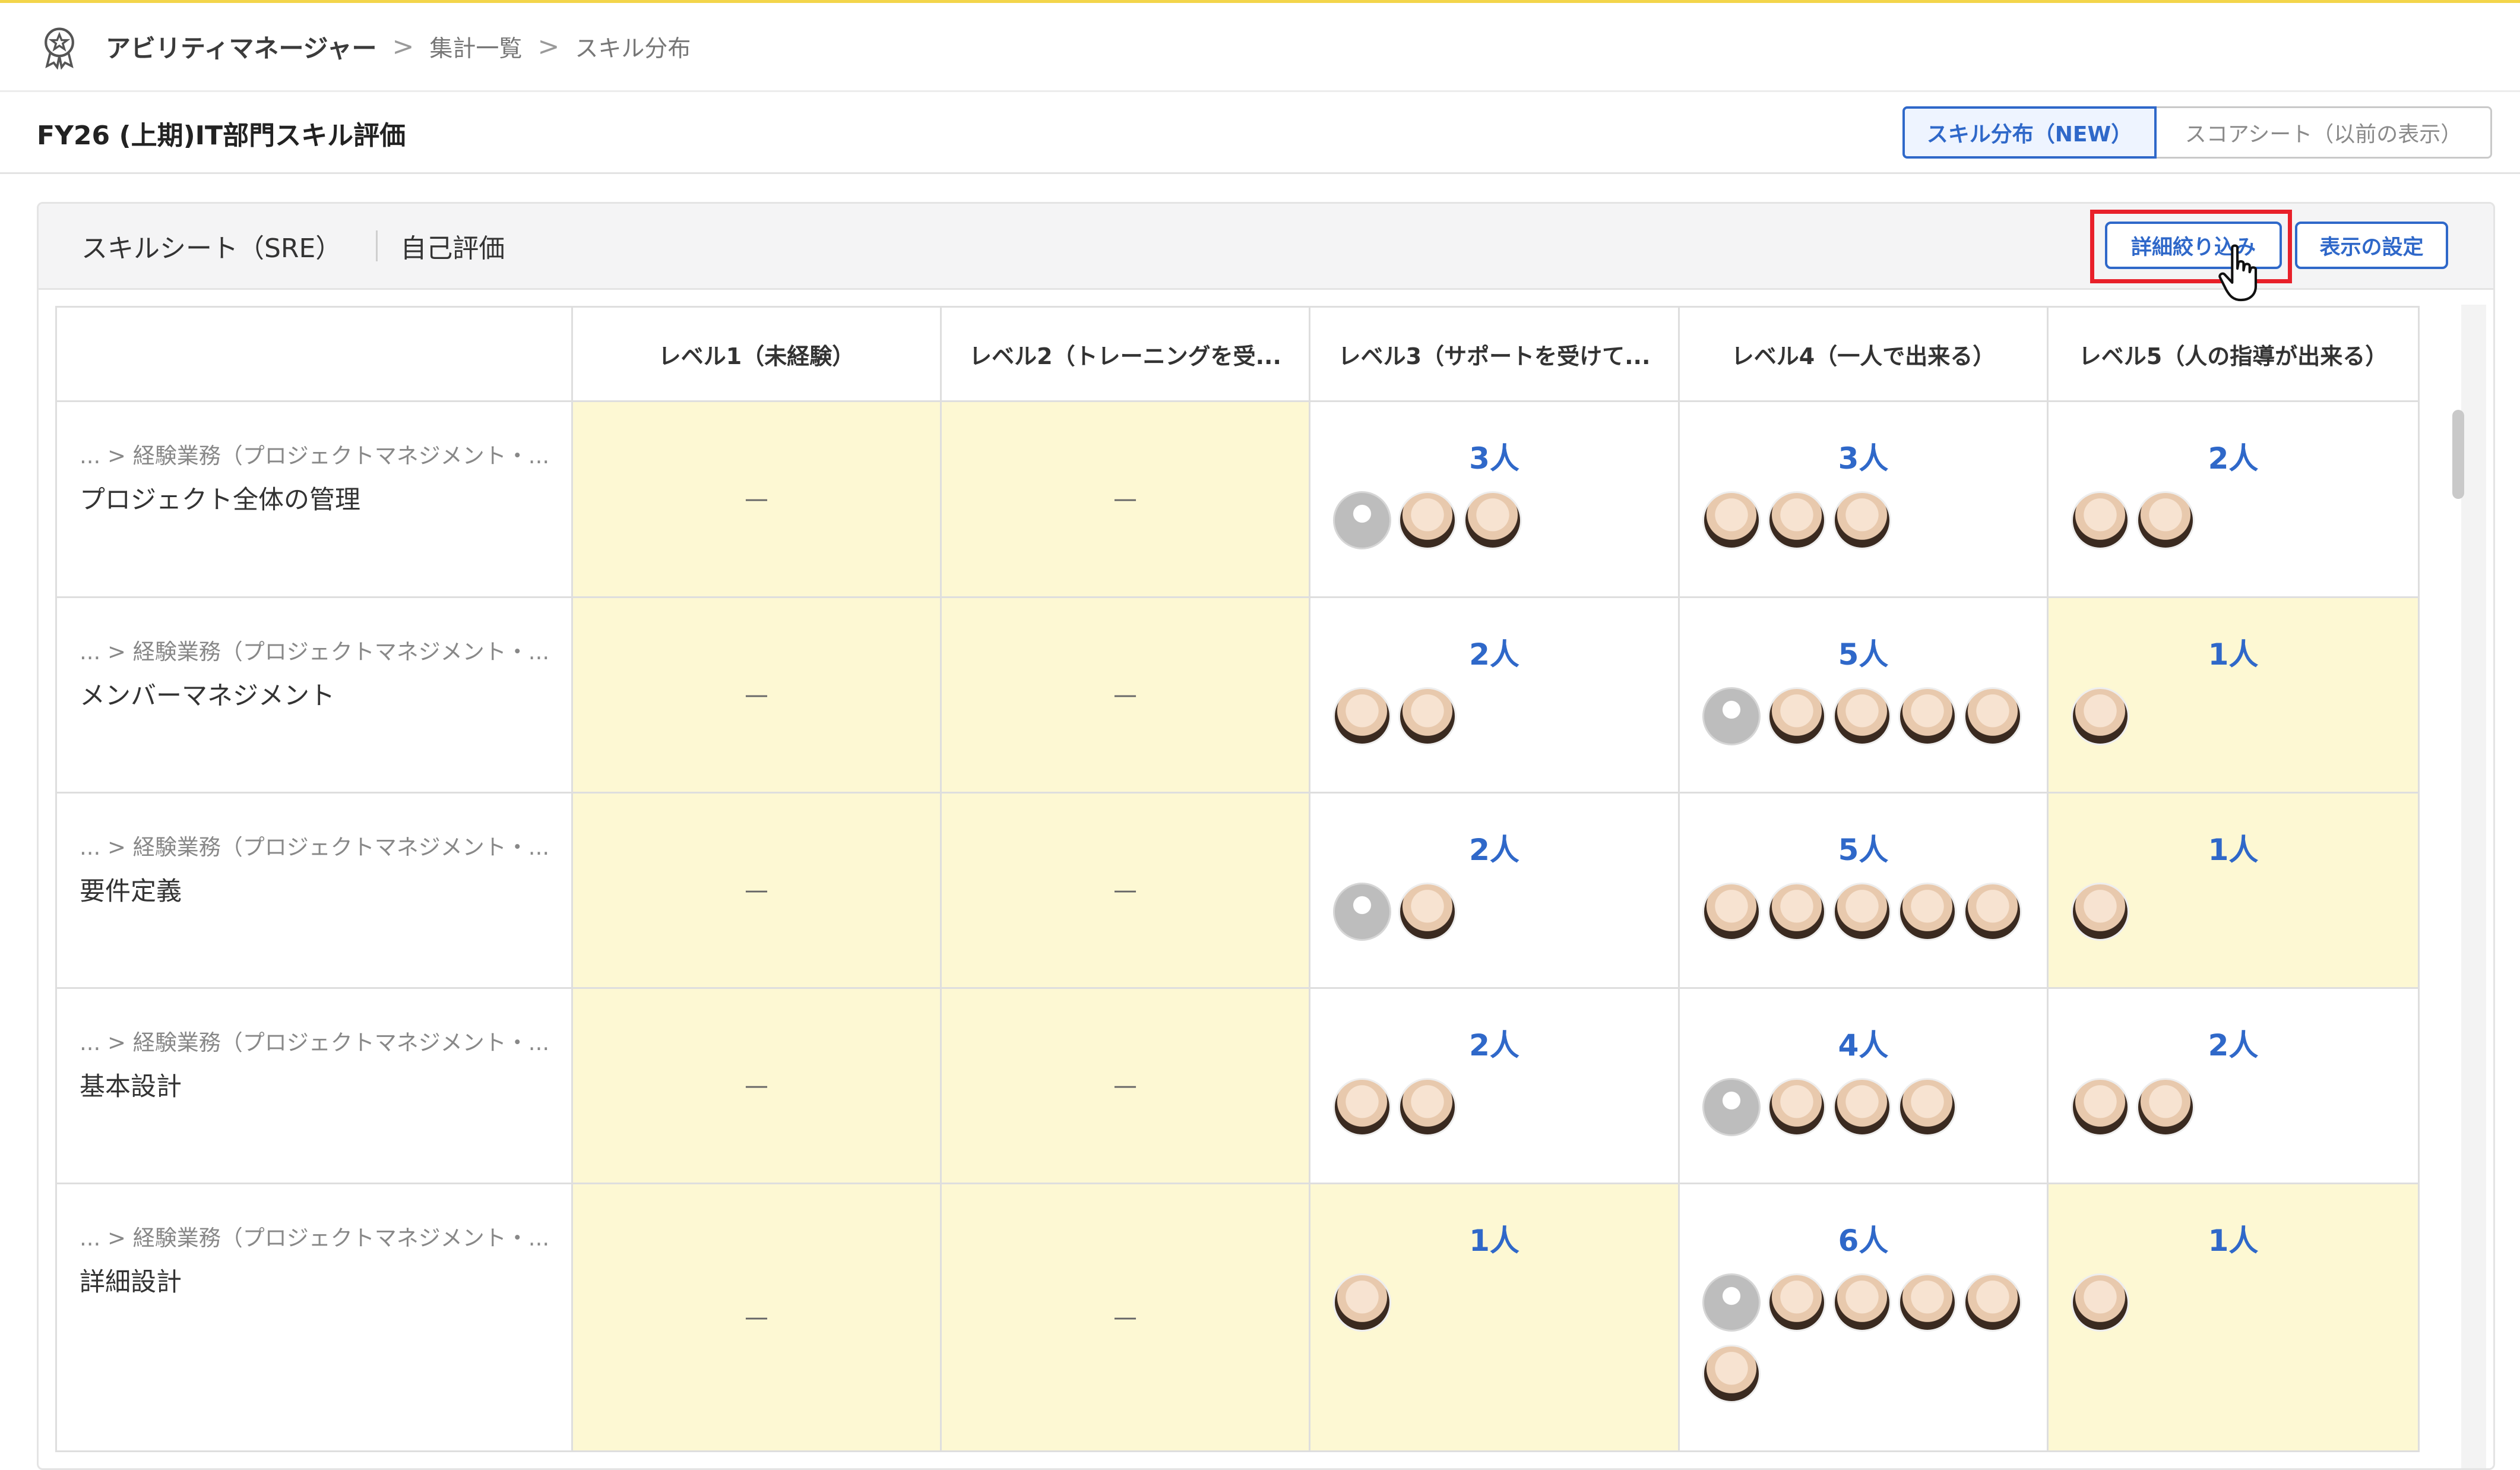 The image size is (2520, 1470). Describe the element at coordinates (2473, 886) in the screenshot. I see `scrollbar-track` at that location.